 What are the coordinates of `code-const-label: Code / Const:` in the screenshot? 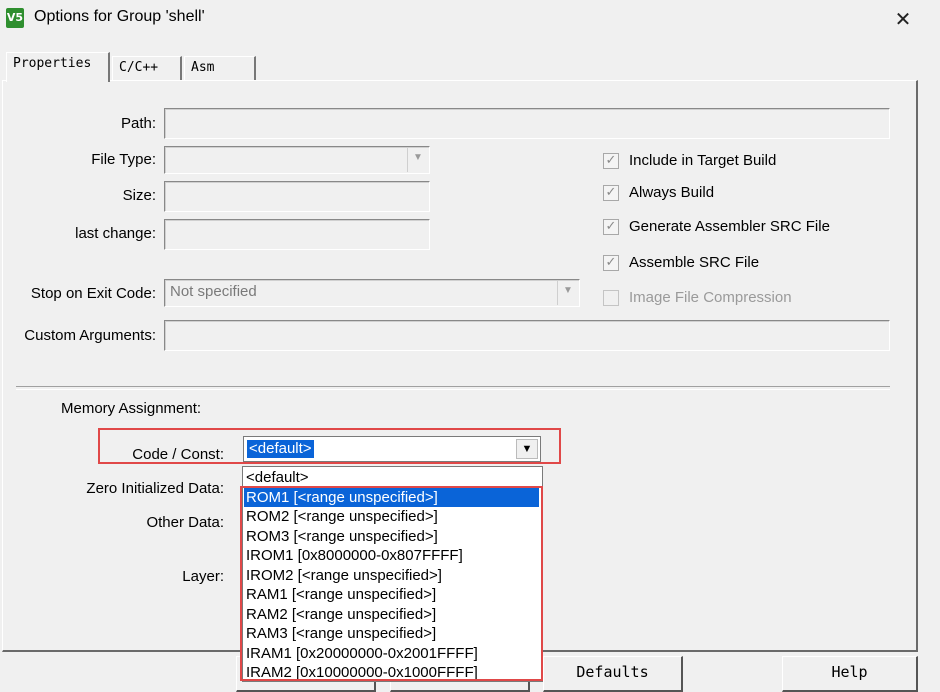 It's located at (178, 454).